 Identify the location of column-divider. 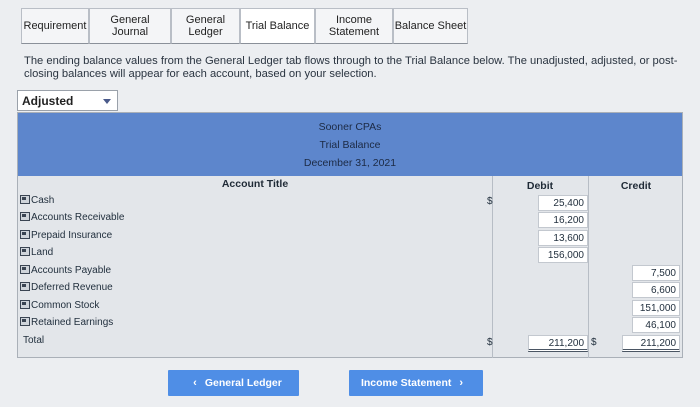
(588, 267).